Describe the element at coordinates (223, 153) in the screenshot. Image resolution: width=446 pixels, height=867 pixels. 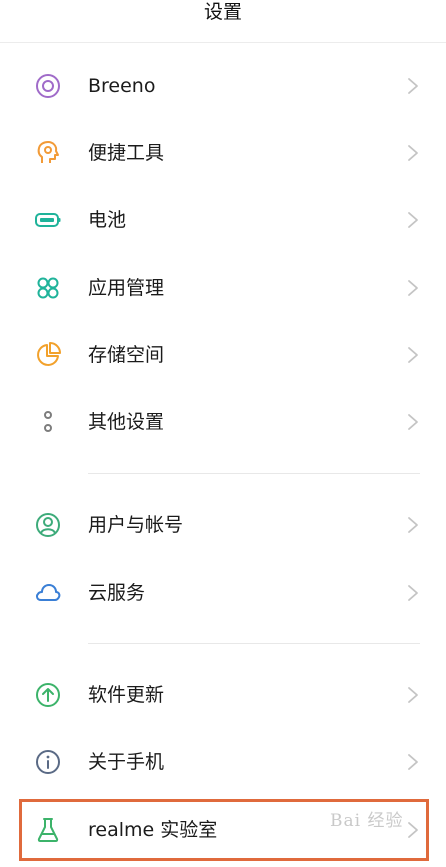
I see `settings-item-shortcut-tools: 便捷工具` at that location.